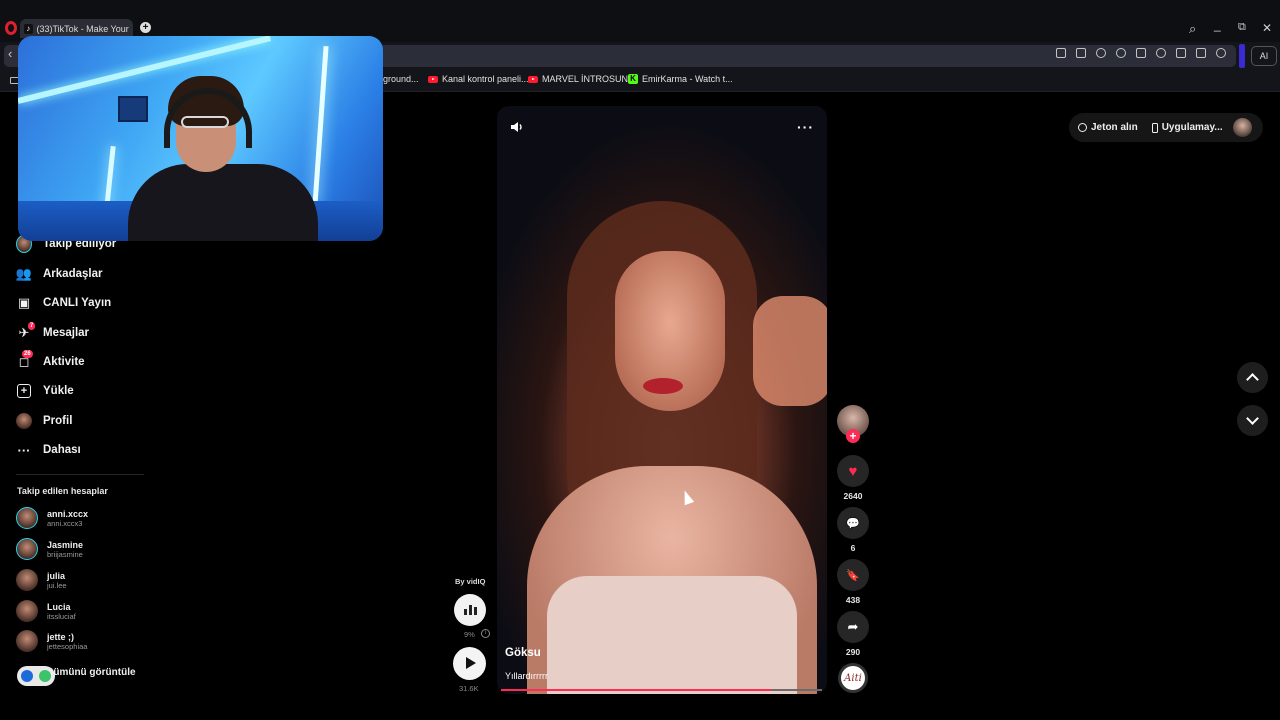 The width and height of the screenshot is (1280, 720). I want to click on camera-icon, so click(1081, 53).